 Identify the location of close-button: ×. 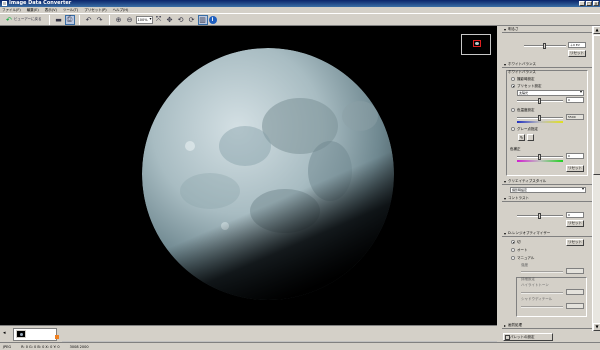
(596, 3).